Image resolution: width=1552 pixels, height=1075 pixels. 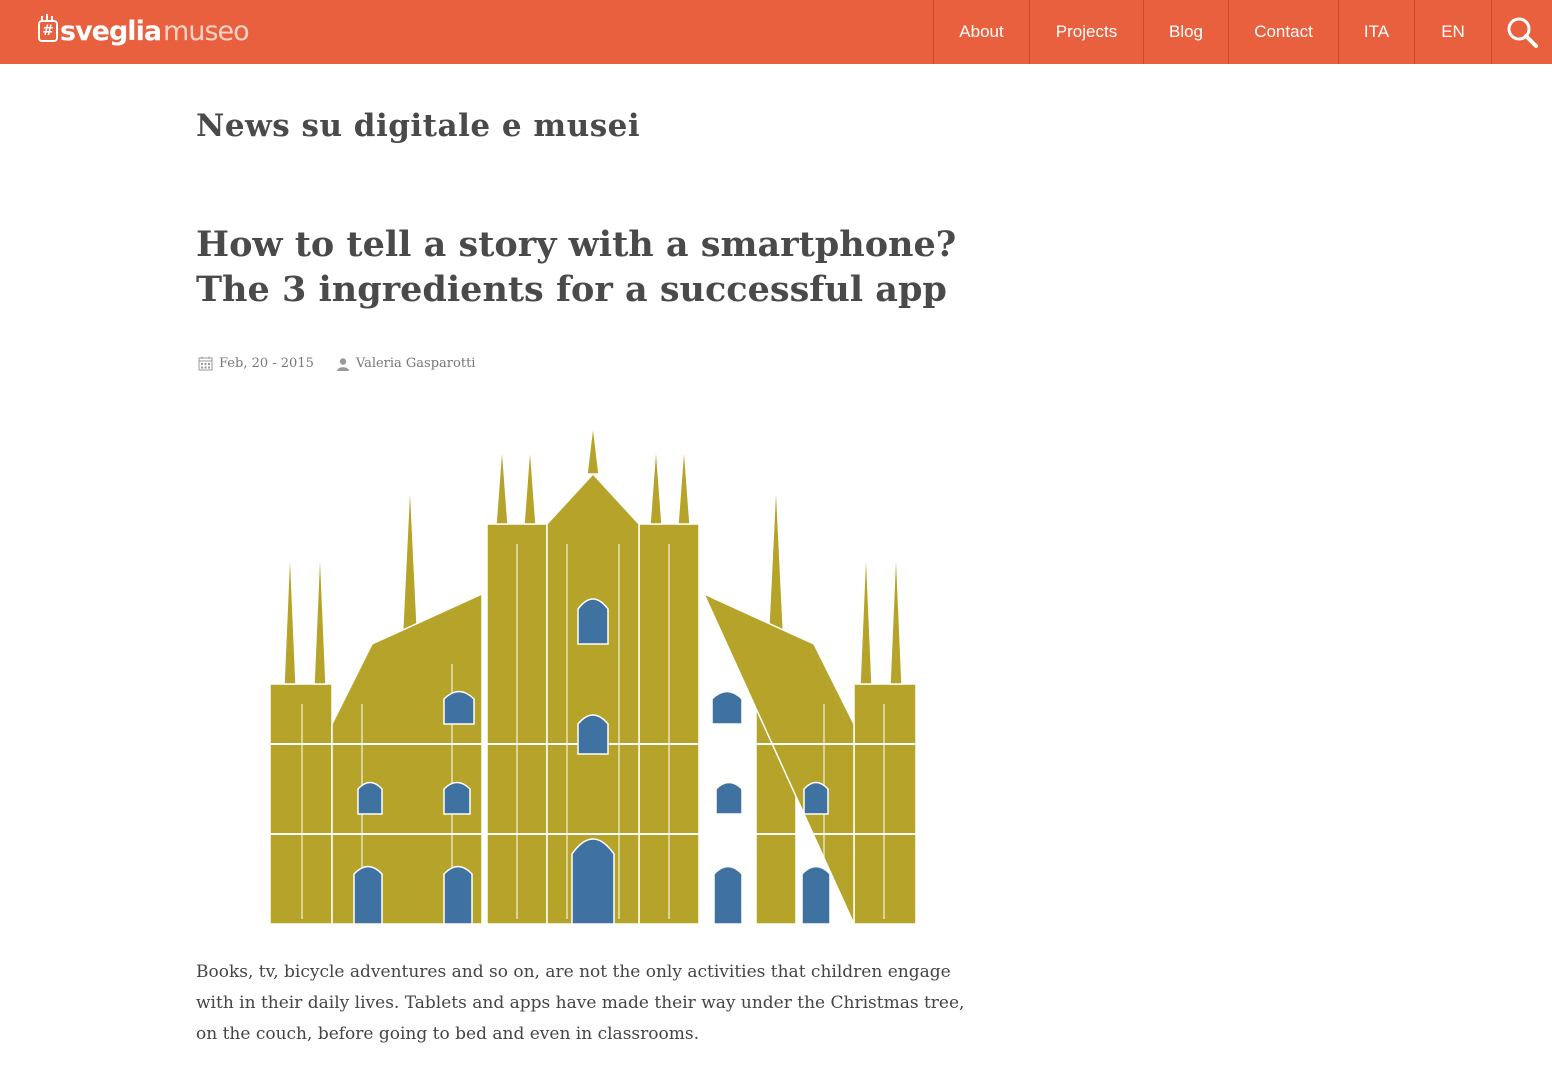 What do you see at coordinates (415, 363) in the screenshot?
I see `post-author-name: Valeria Gasparotti` at bounding box center [415, 363].